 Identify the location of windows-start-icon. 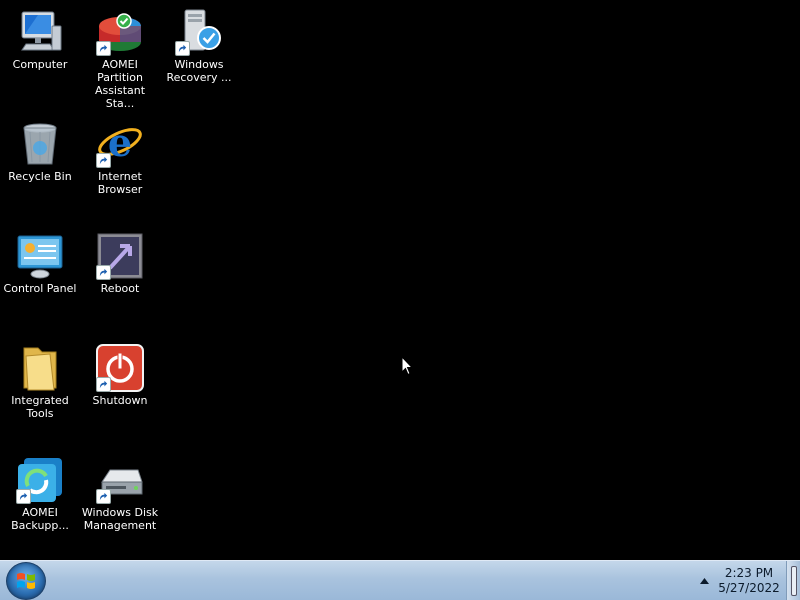
(26, 581).